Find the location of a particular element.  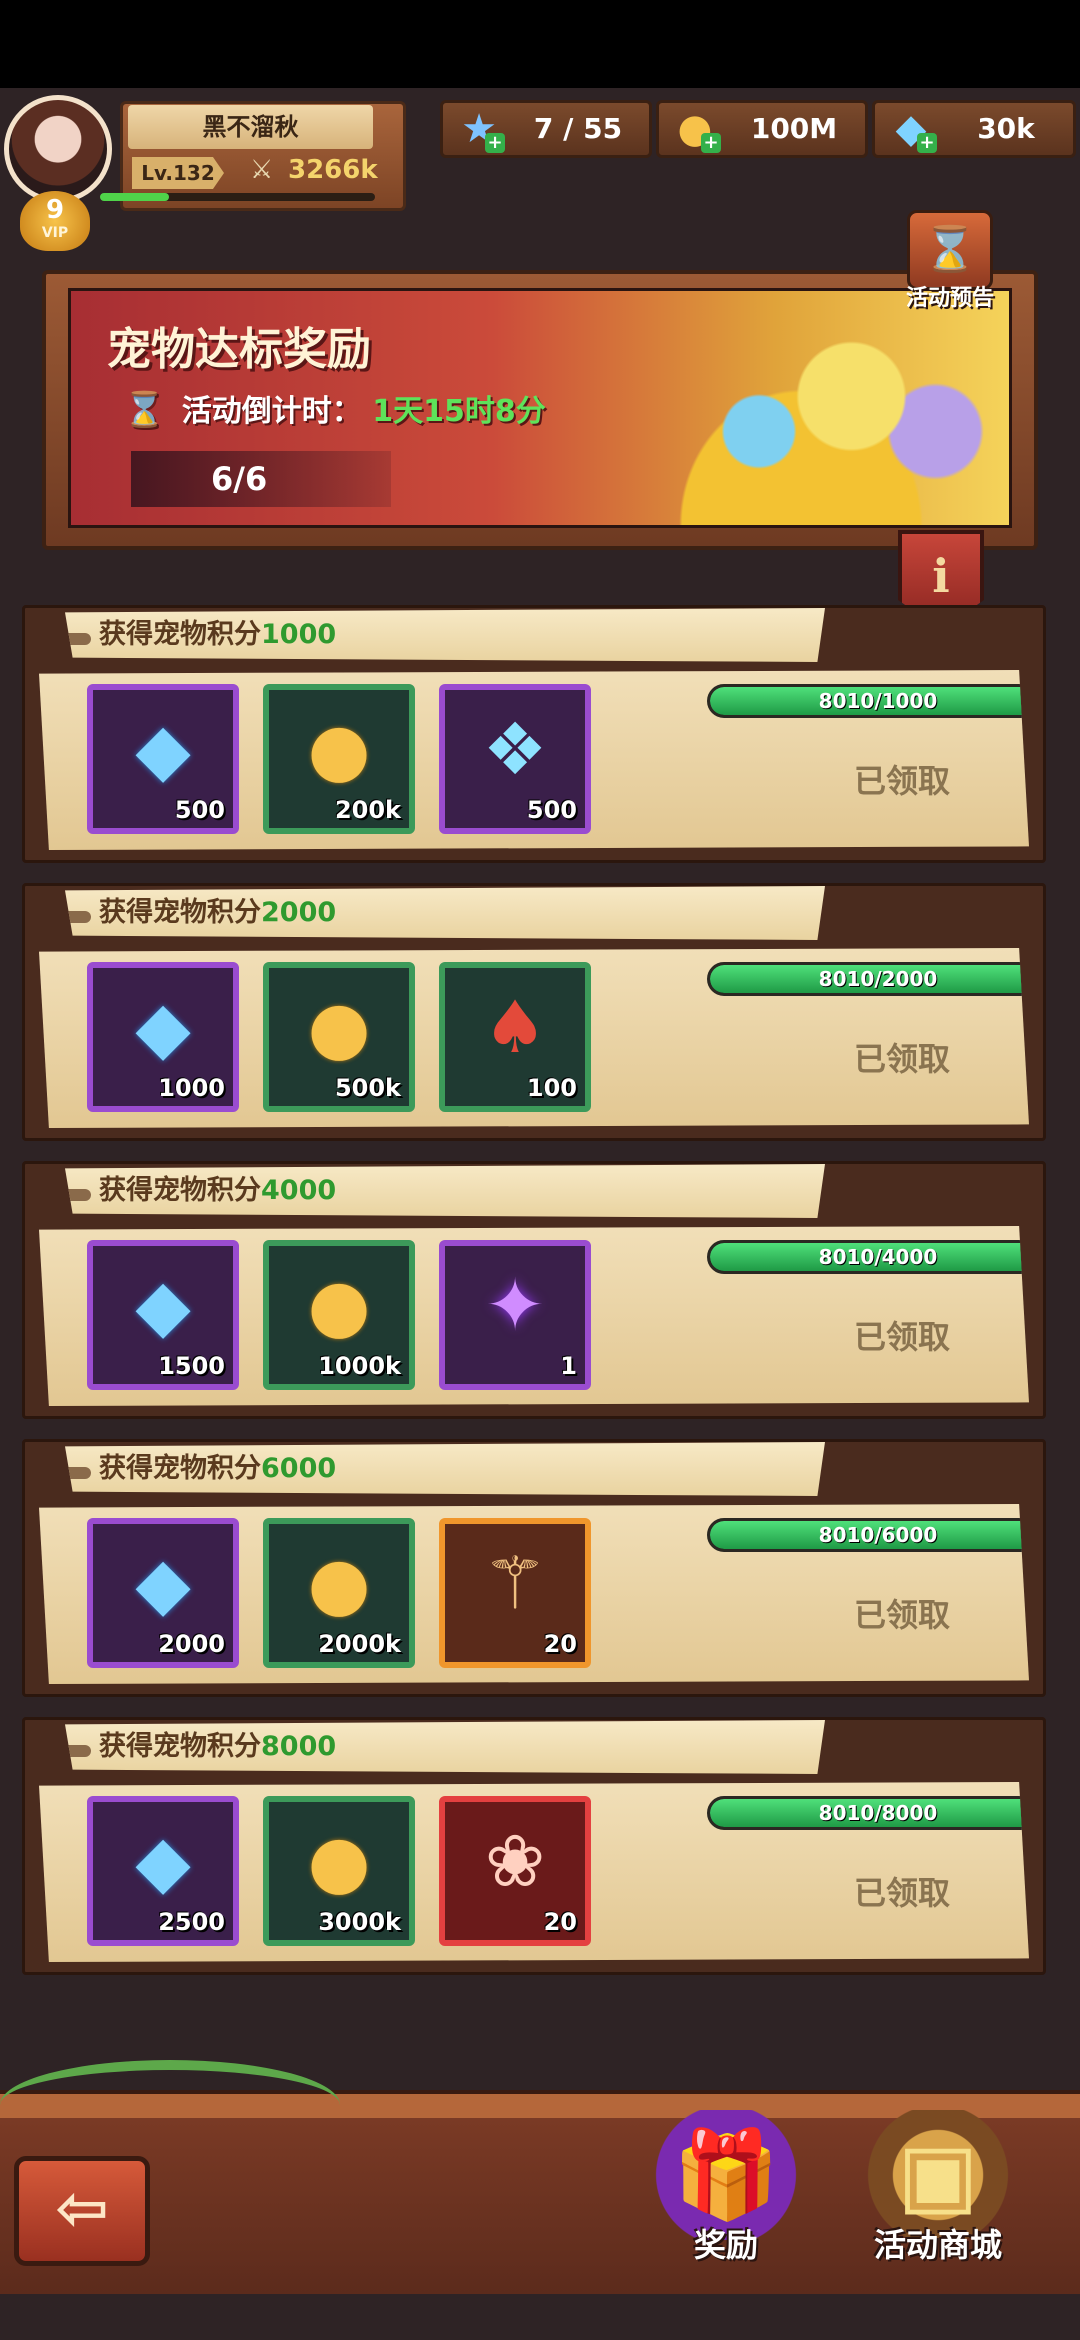

reward-progress-text: 8010/2000 is located at coordinates (878, 979).